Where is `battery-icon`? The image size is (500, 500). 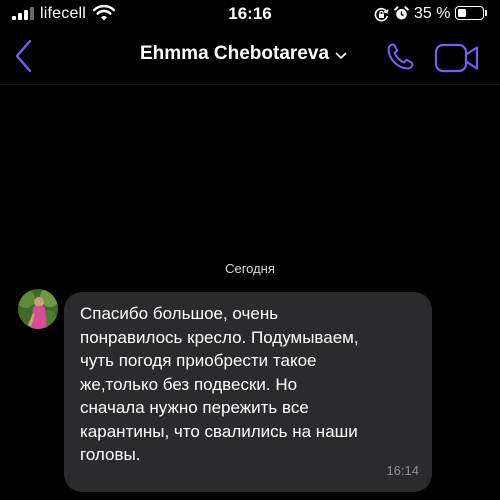 battery-icon is located at coordinates (469, 13).